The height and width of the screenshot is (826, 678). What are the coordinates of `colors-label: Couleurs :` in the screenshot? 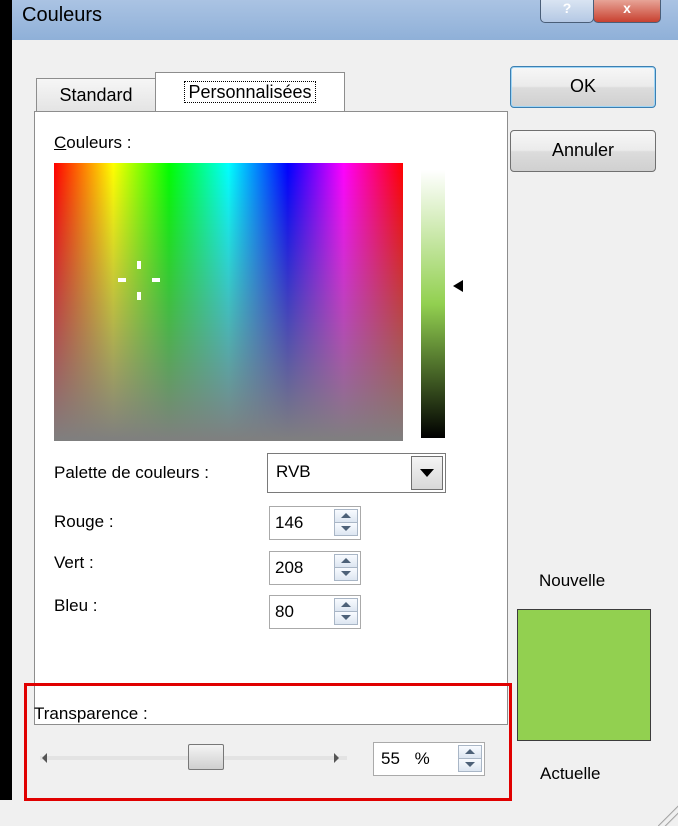 It's located at (93, 142).